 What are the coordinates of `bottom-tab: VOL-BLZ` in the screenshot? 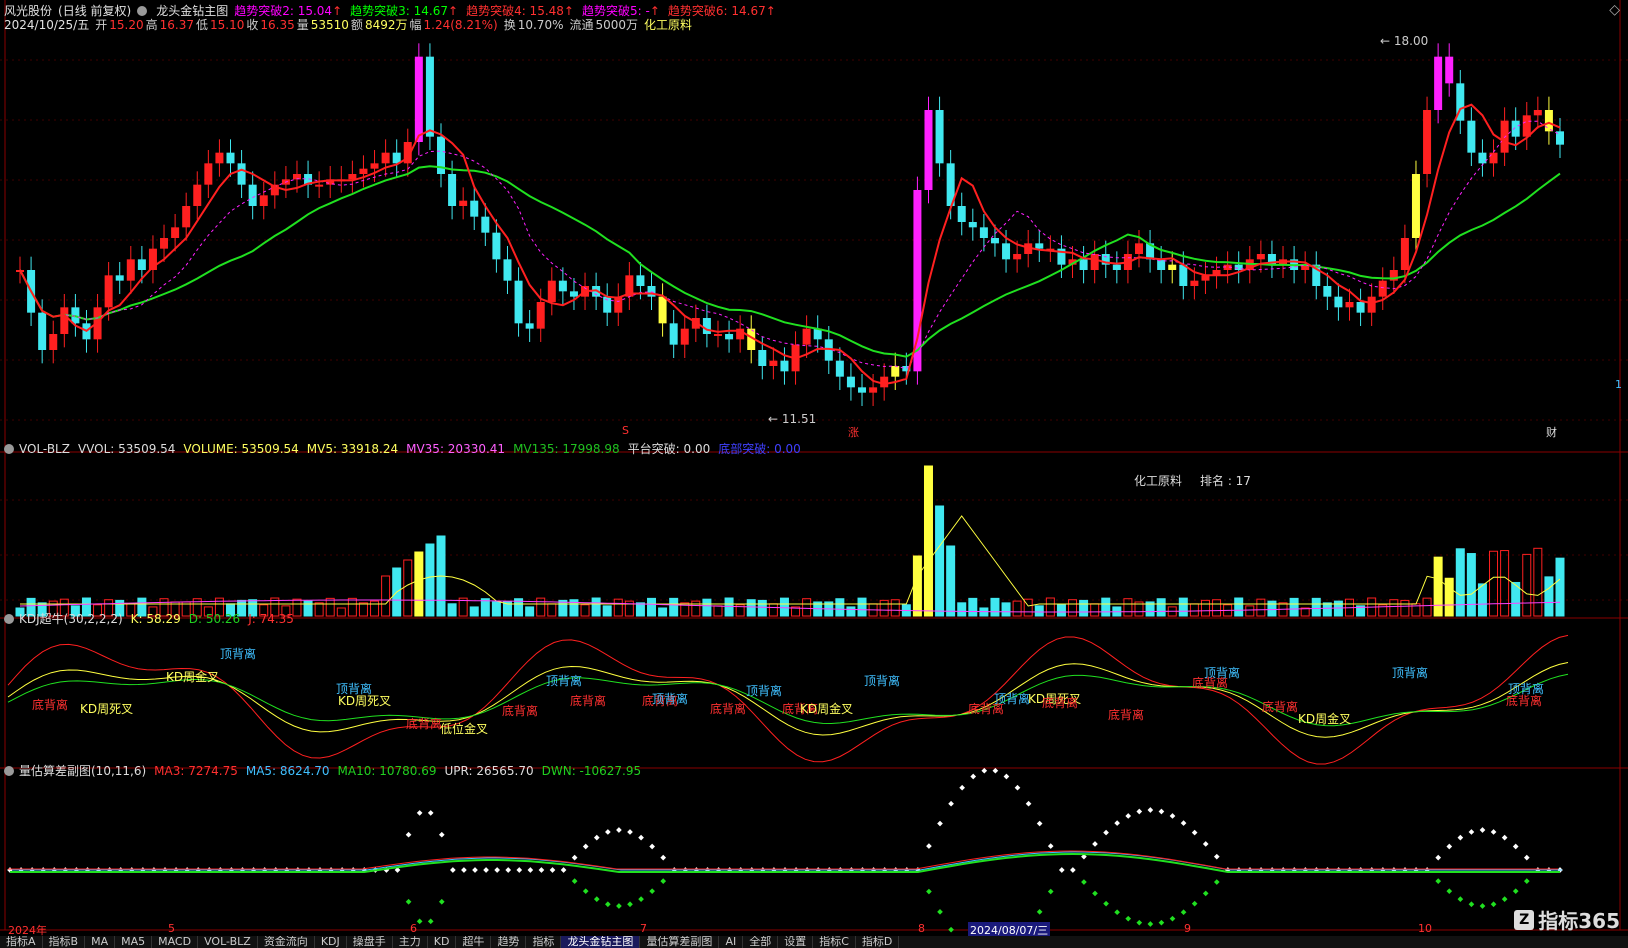 It's located at (228, 942).